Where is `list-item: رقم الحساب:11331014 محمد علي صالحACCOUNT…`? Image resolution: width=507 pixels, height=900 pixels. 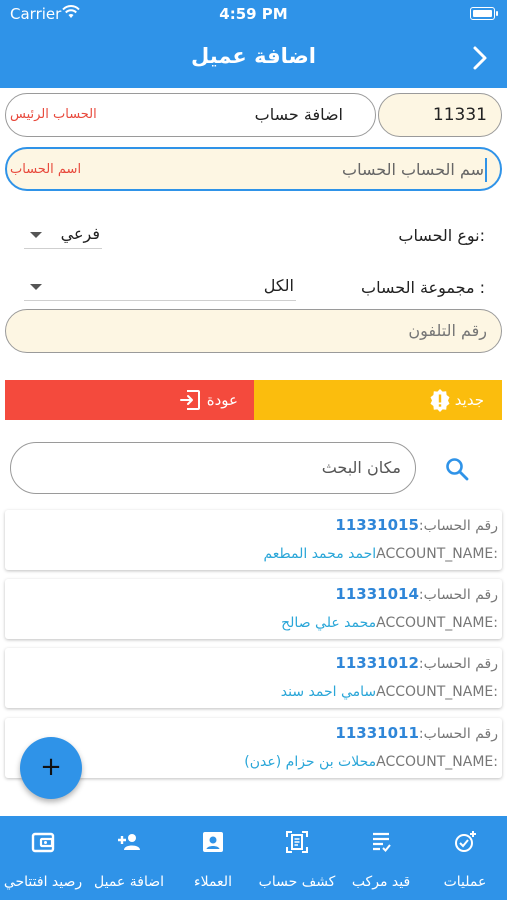 list-item: رقم الحساب:11331014 محمد علي صالحACCOUNT… is located at coordinates (253, 609).